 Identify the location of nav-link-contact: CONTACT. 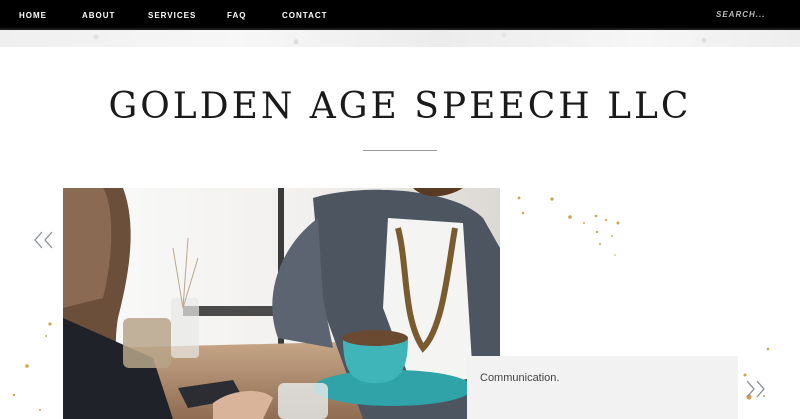
(305, 15).